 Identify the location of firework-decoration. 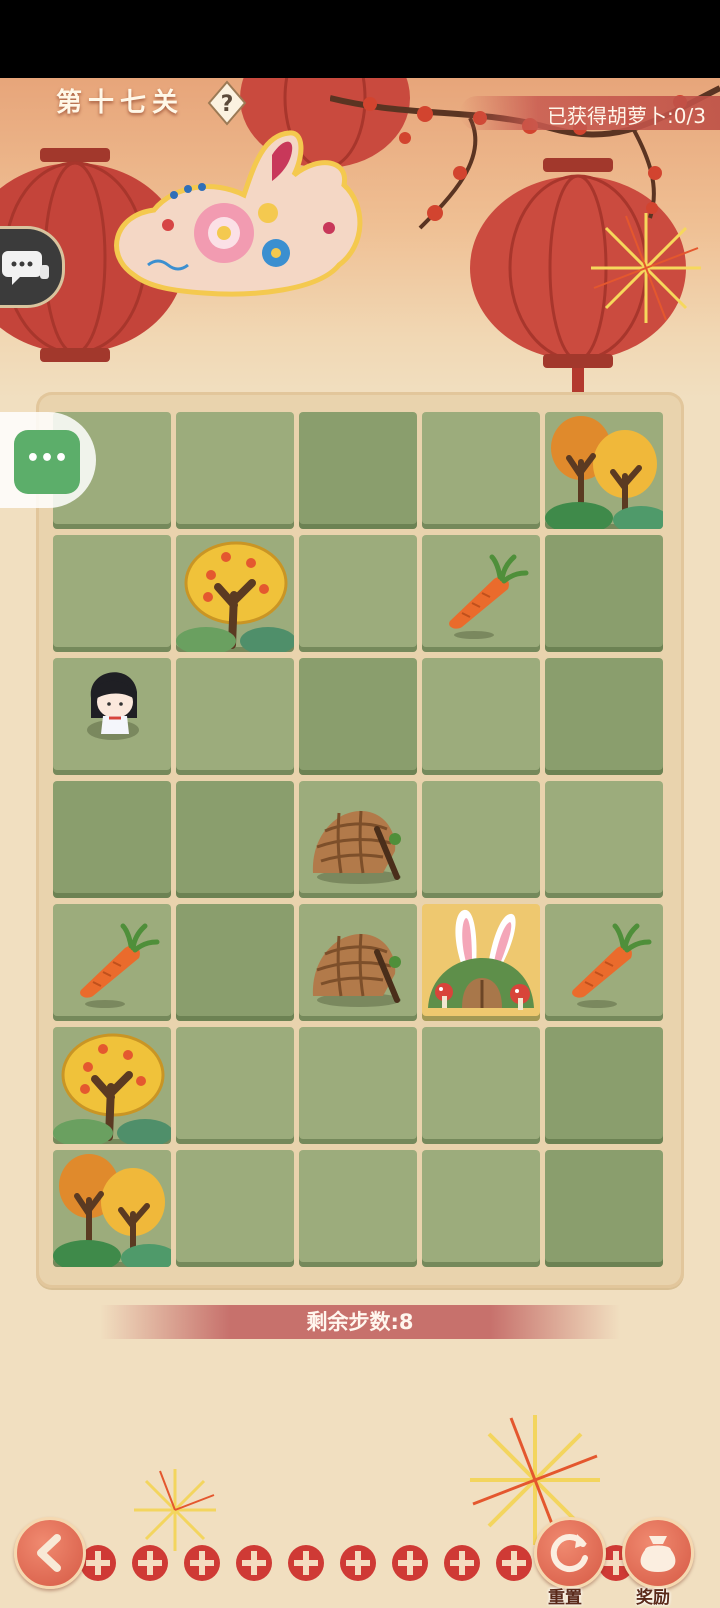
(646, 268).